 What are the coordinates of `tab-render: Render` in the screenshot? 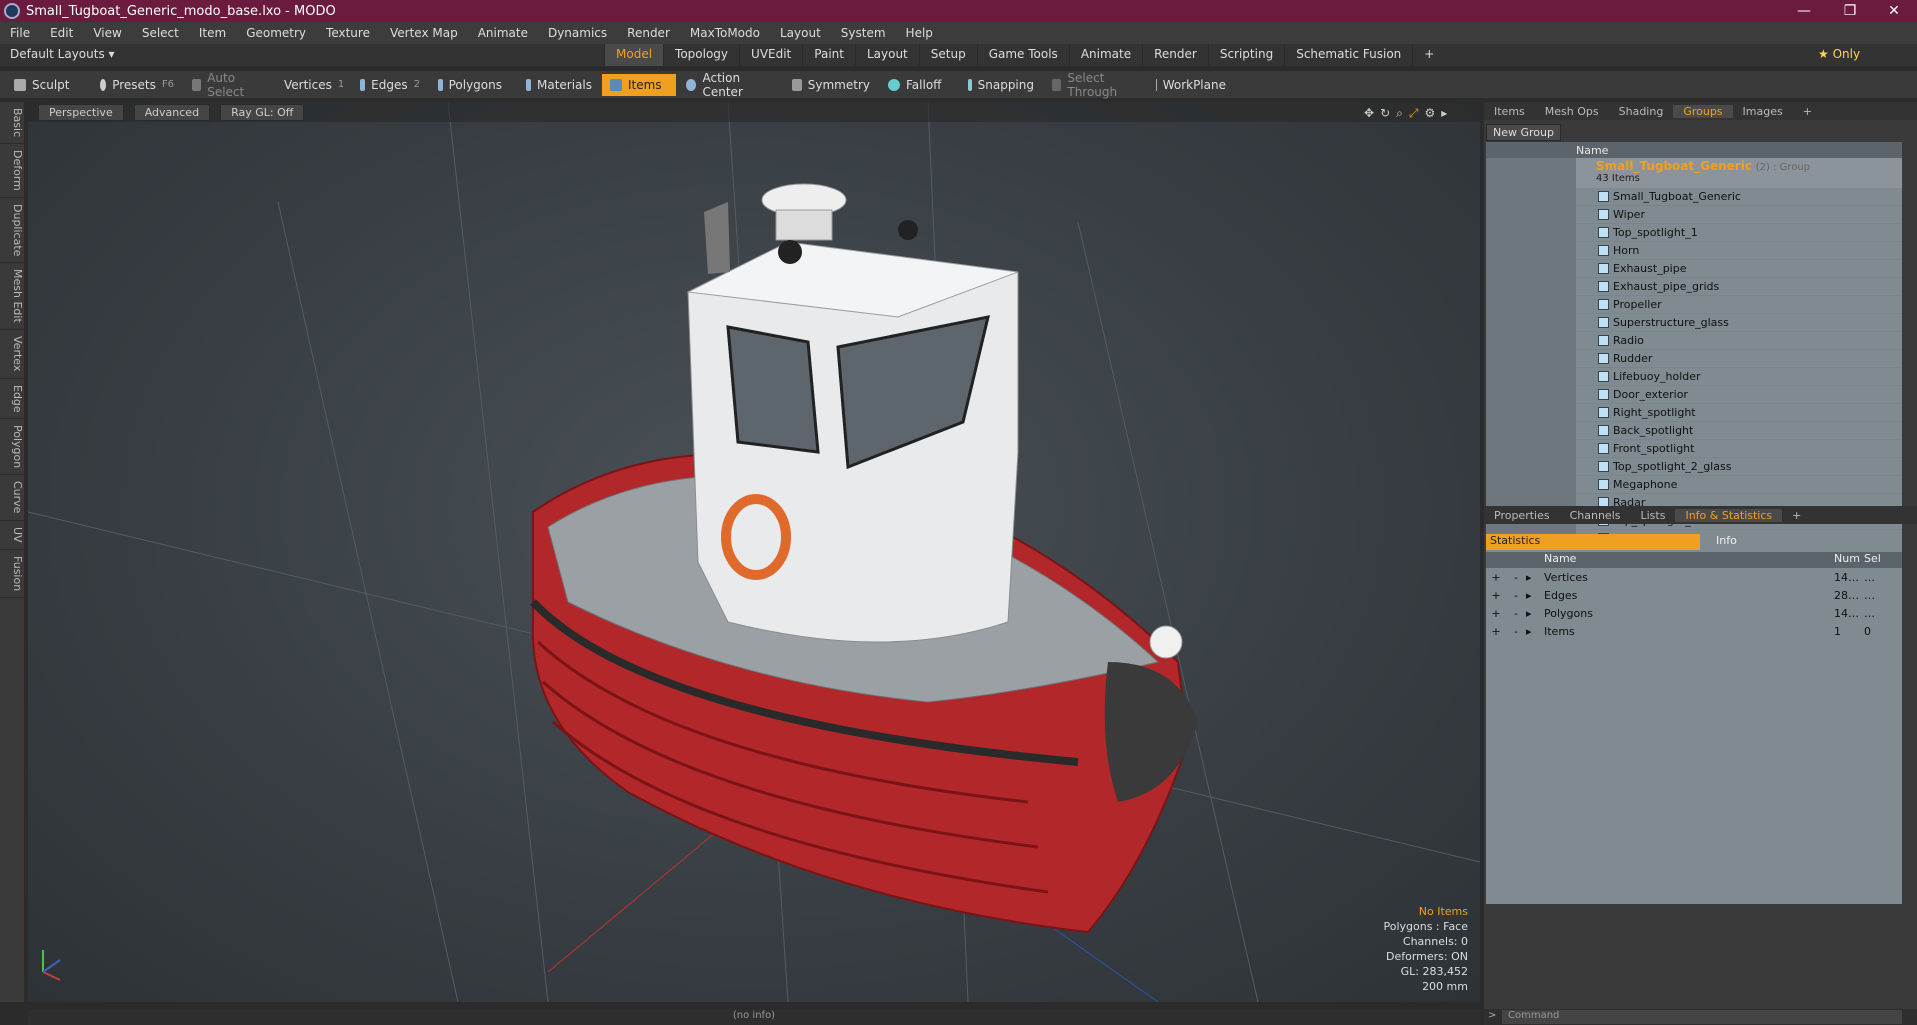 It's located at (1175, 55).